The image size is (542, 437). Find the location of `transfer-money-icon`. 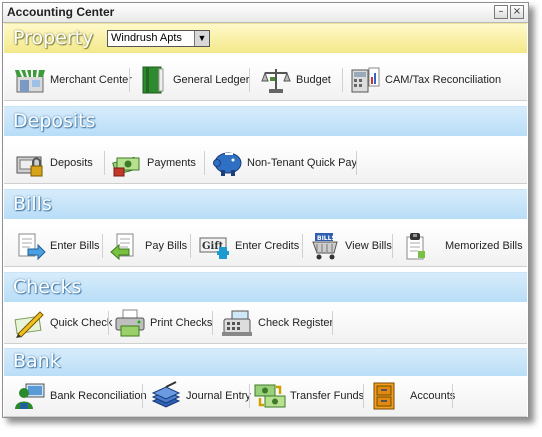

transfer-money-icon is located at coordinates (270, 396).